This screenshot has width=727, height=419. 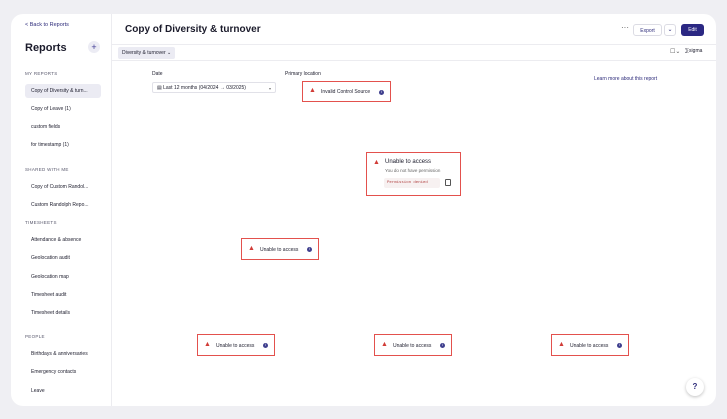 I want to click on sidebar-item-copy-leave: Copy of Leave (1), so click(x=63, y=109).